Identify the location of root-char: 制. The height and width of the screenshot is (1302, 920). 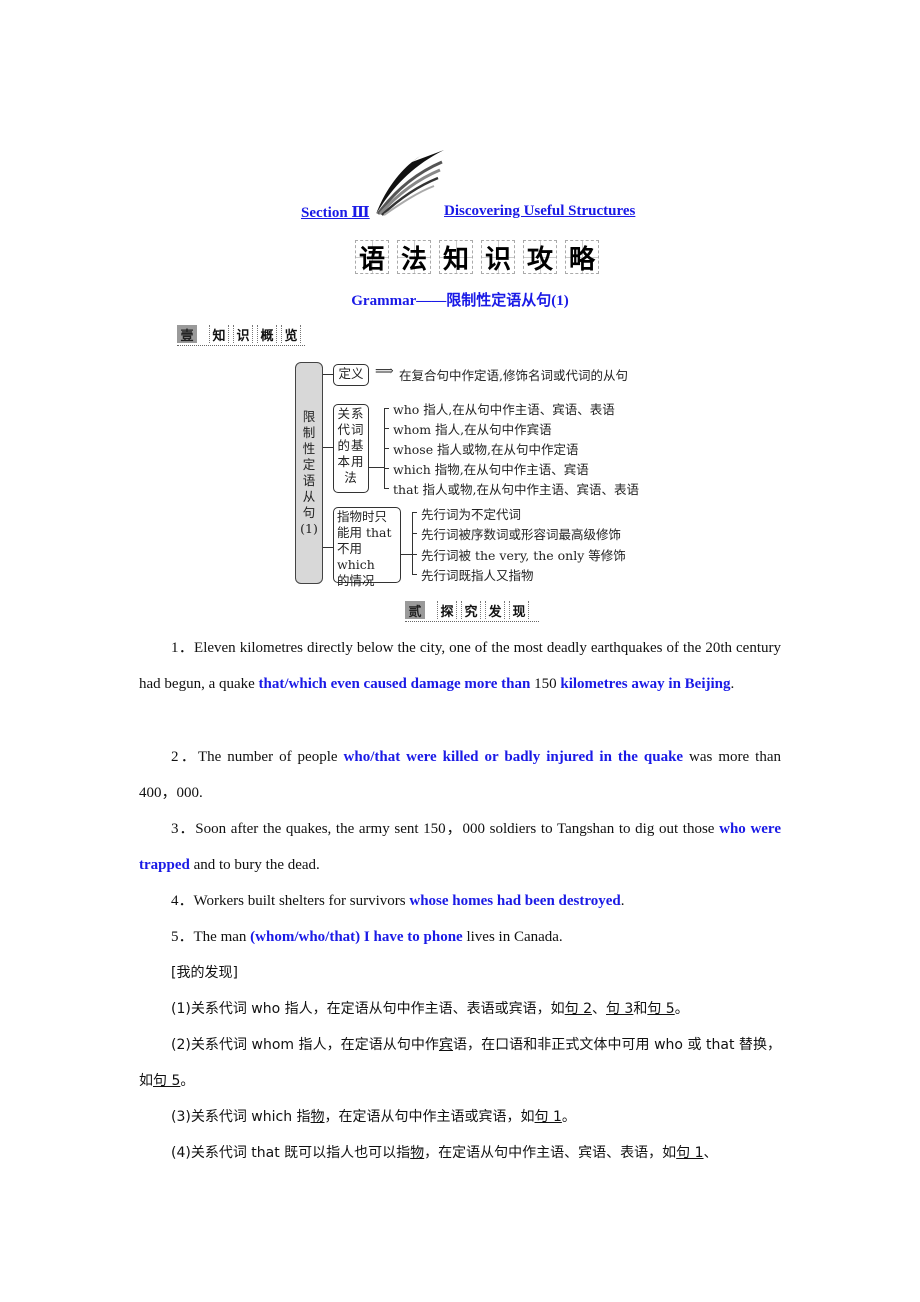
(309, 432).